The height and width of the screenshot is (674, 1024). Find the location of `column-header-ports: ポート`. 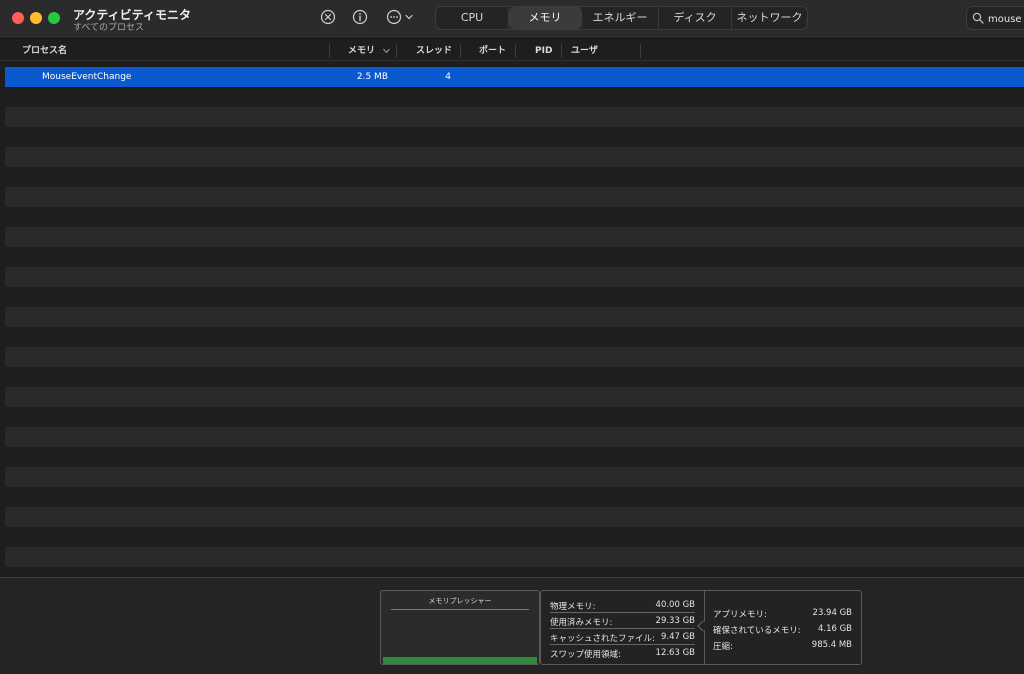

column-header-ports: ポート is located at coordinates (492, 51).